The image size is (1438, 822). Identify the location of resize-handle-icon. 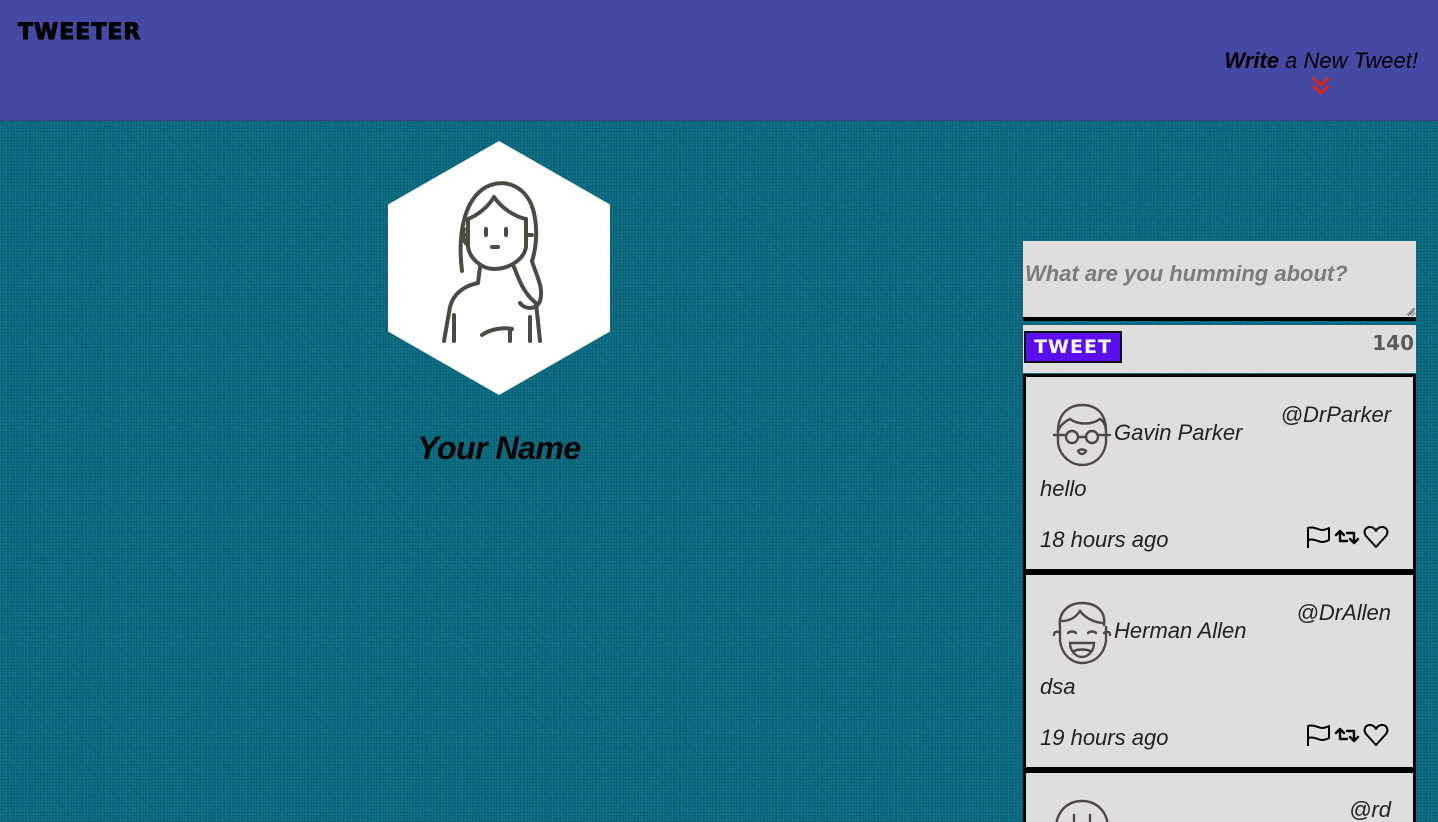
(1410, 311).